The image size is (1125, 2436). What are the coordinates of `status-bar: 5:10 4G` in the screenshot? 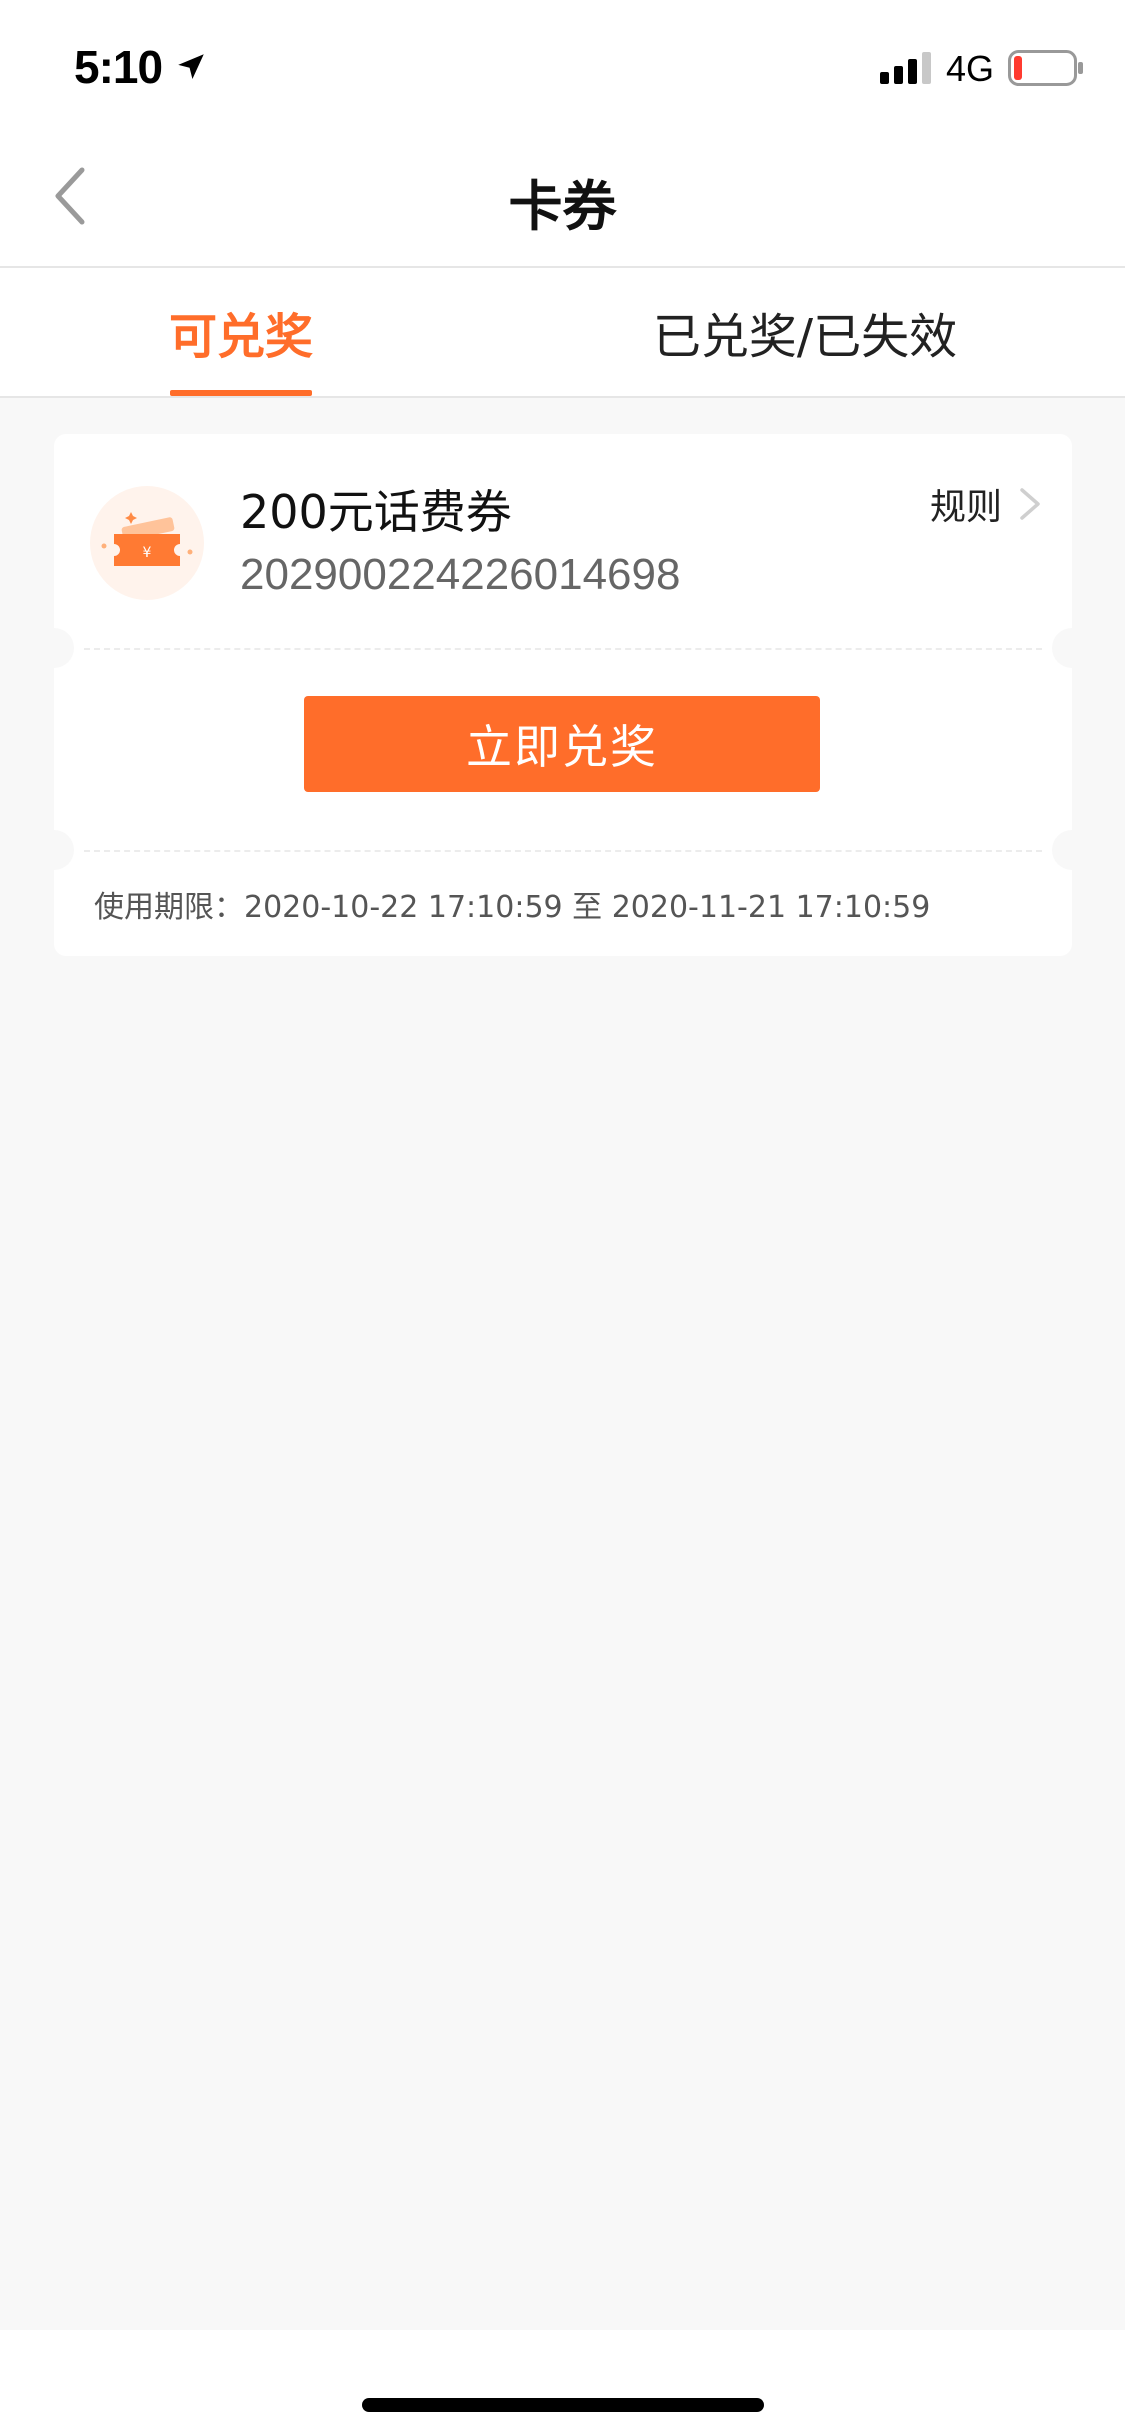 It's located at (562, 66).